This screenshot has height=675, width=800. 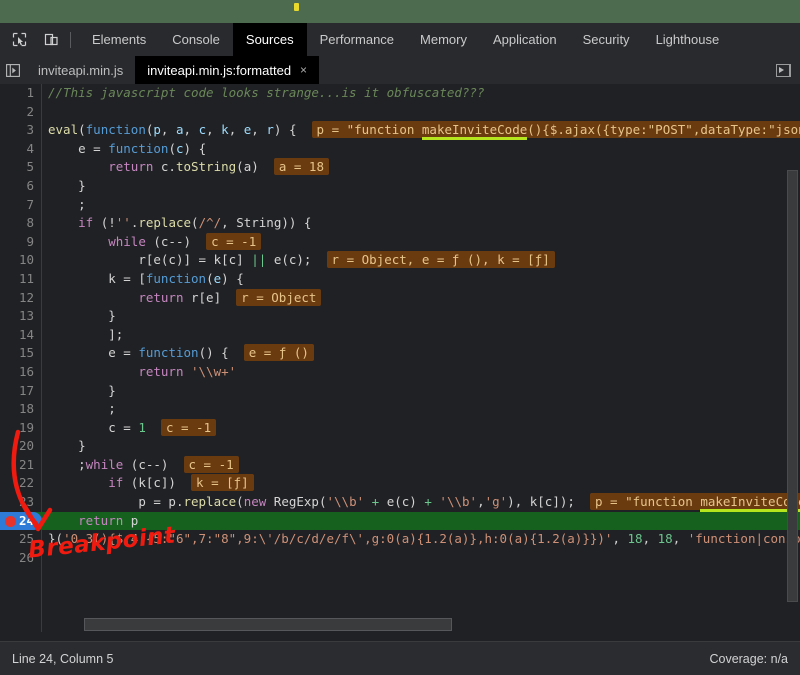 What do you see at coordinates (400, 186) in the screenshot?
I see `code-line: 6 }` at bounding box center [400, 186].